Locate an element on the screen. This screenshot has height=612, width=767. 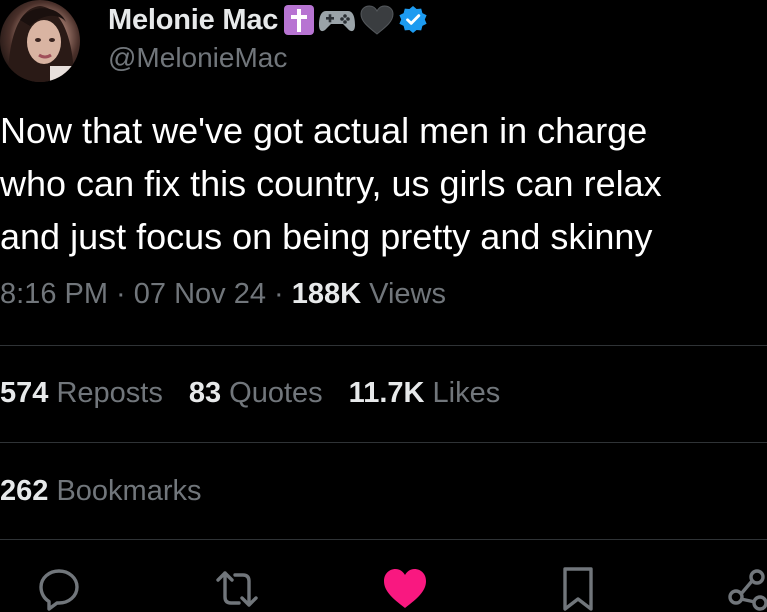
reply-icon is located at coordinates (59, 590).